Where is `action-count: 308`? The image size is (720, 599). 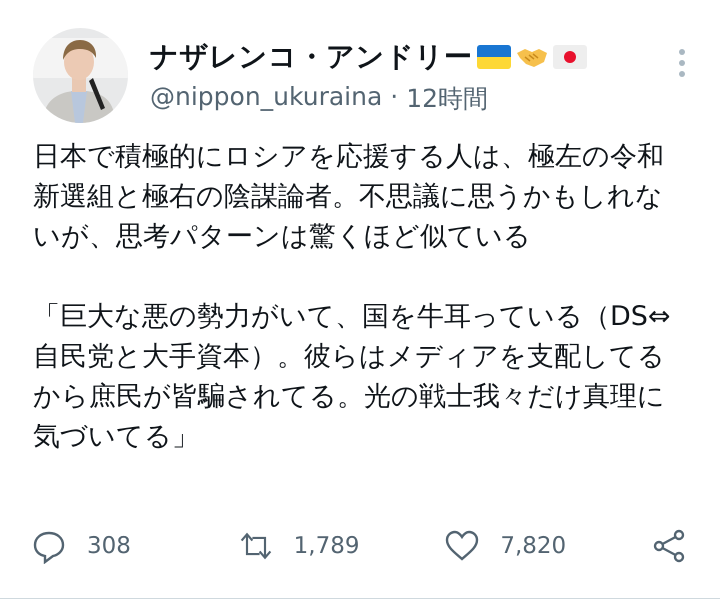 action-count: 308 is located at coordinates (109, 546).